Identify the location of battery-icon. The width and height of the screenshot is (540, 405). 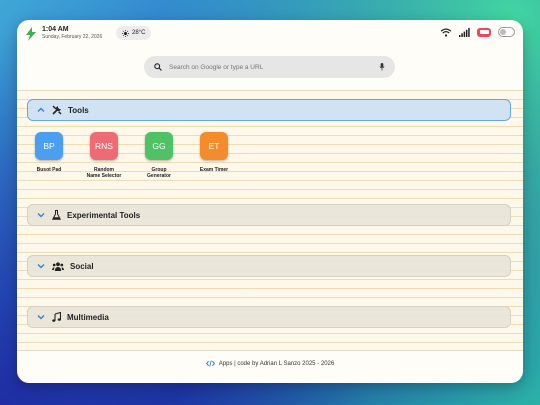
(484, 32).